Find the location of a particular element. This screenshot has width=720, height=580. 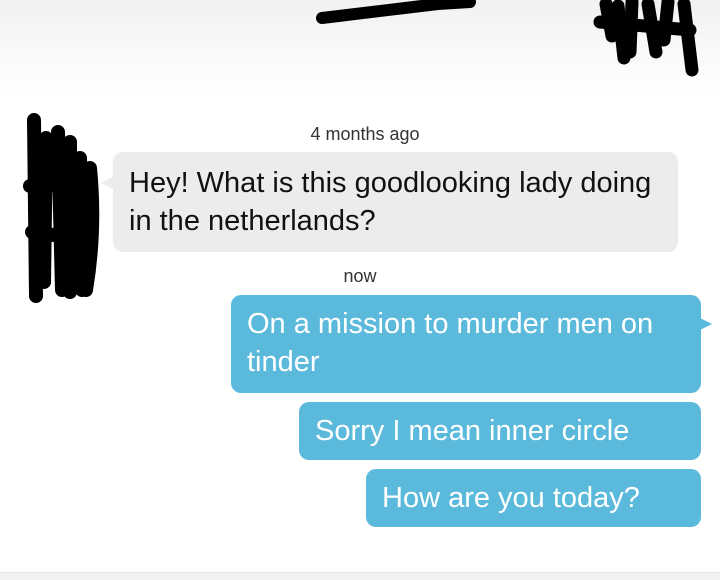

incoming-bubble-tail is located at coordinates (107, 183).